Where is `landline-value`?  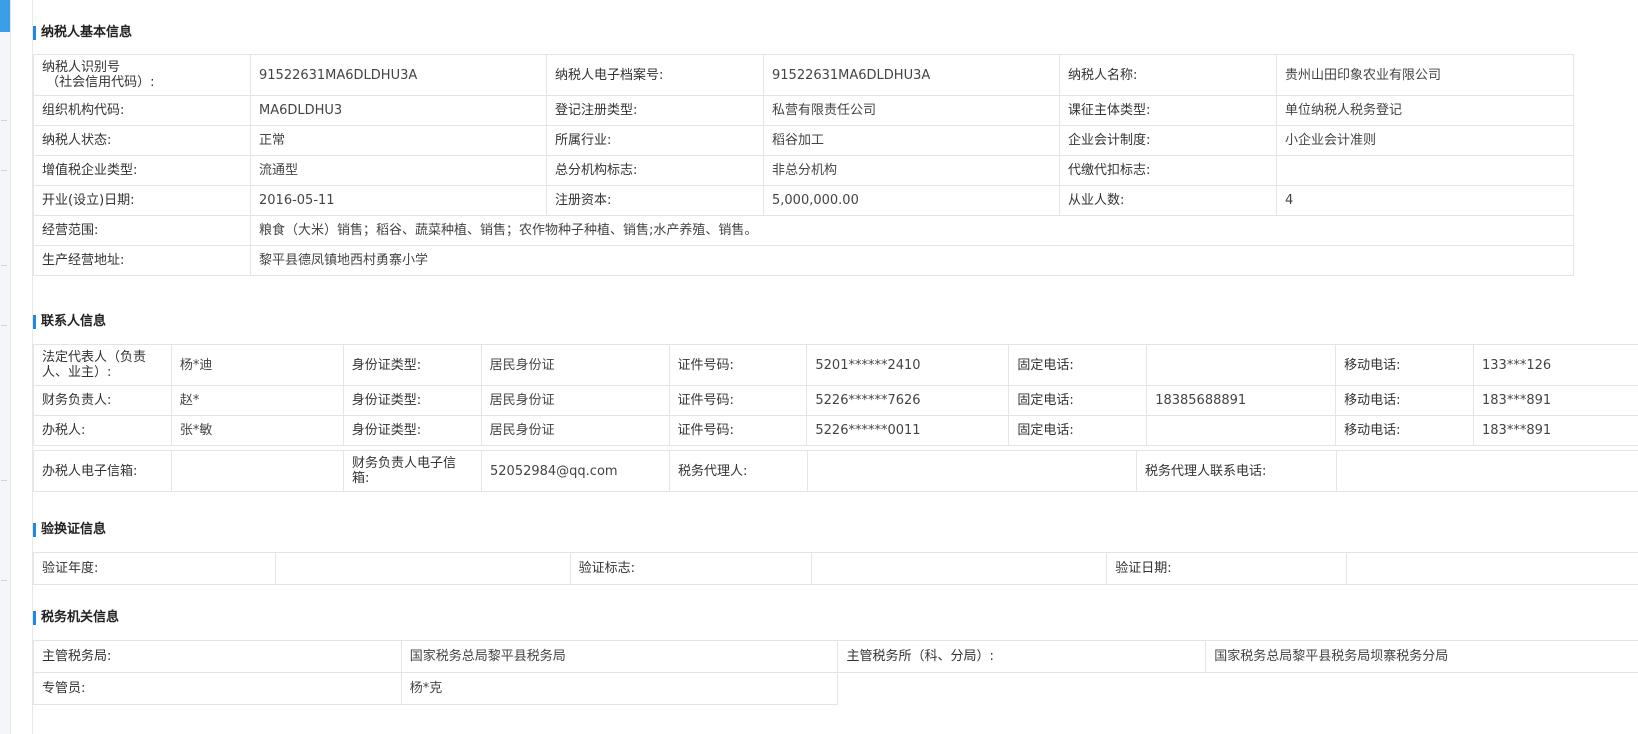
landline-value is located at coordinates (1241, 430).